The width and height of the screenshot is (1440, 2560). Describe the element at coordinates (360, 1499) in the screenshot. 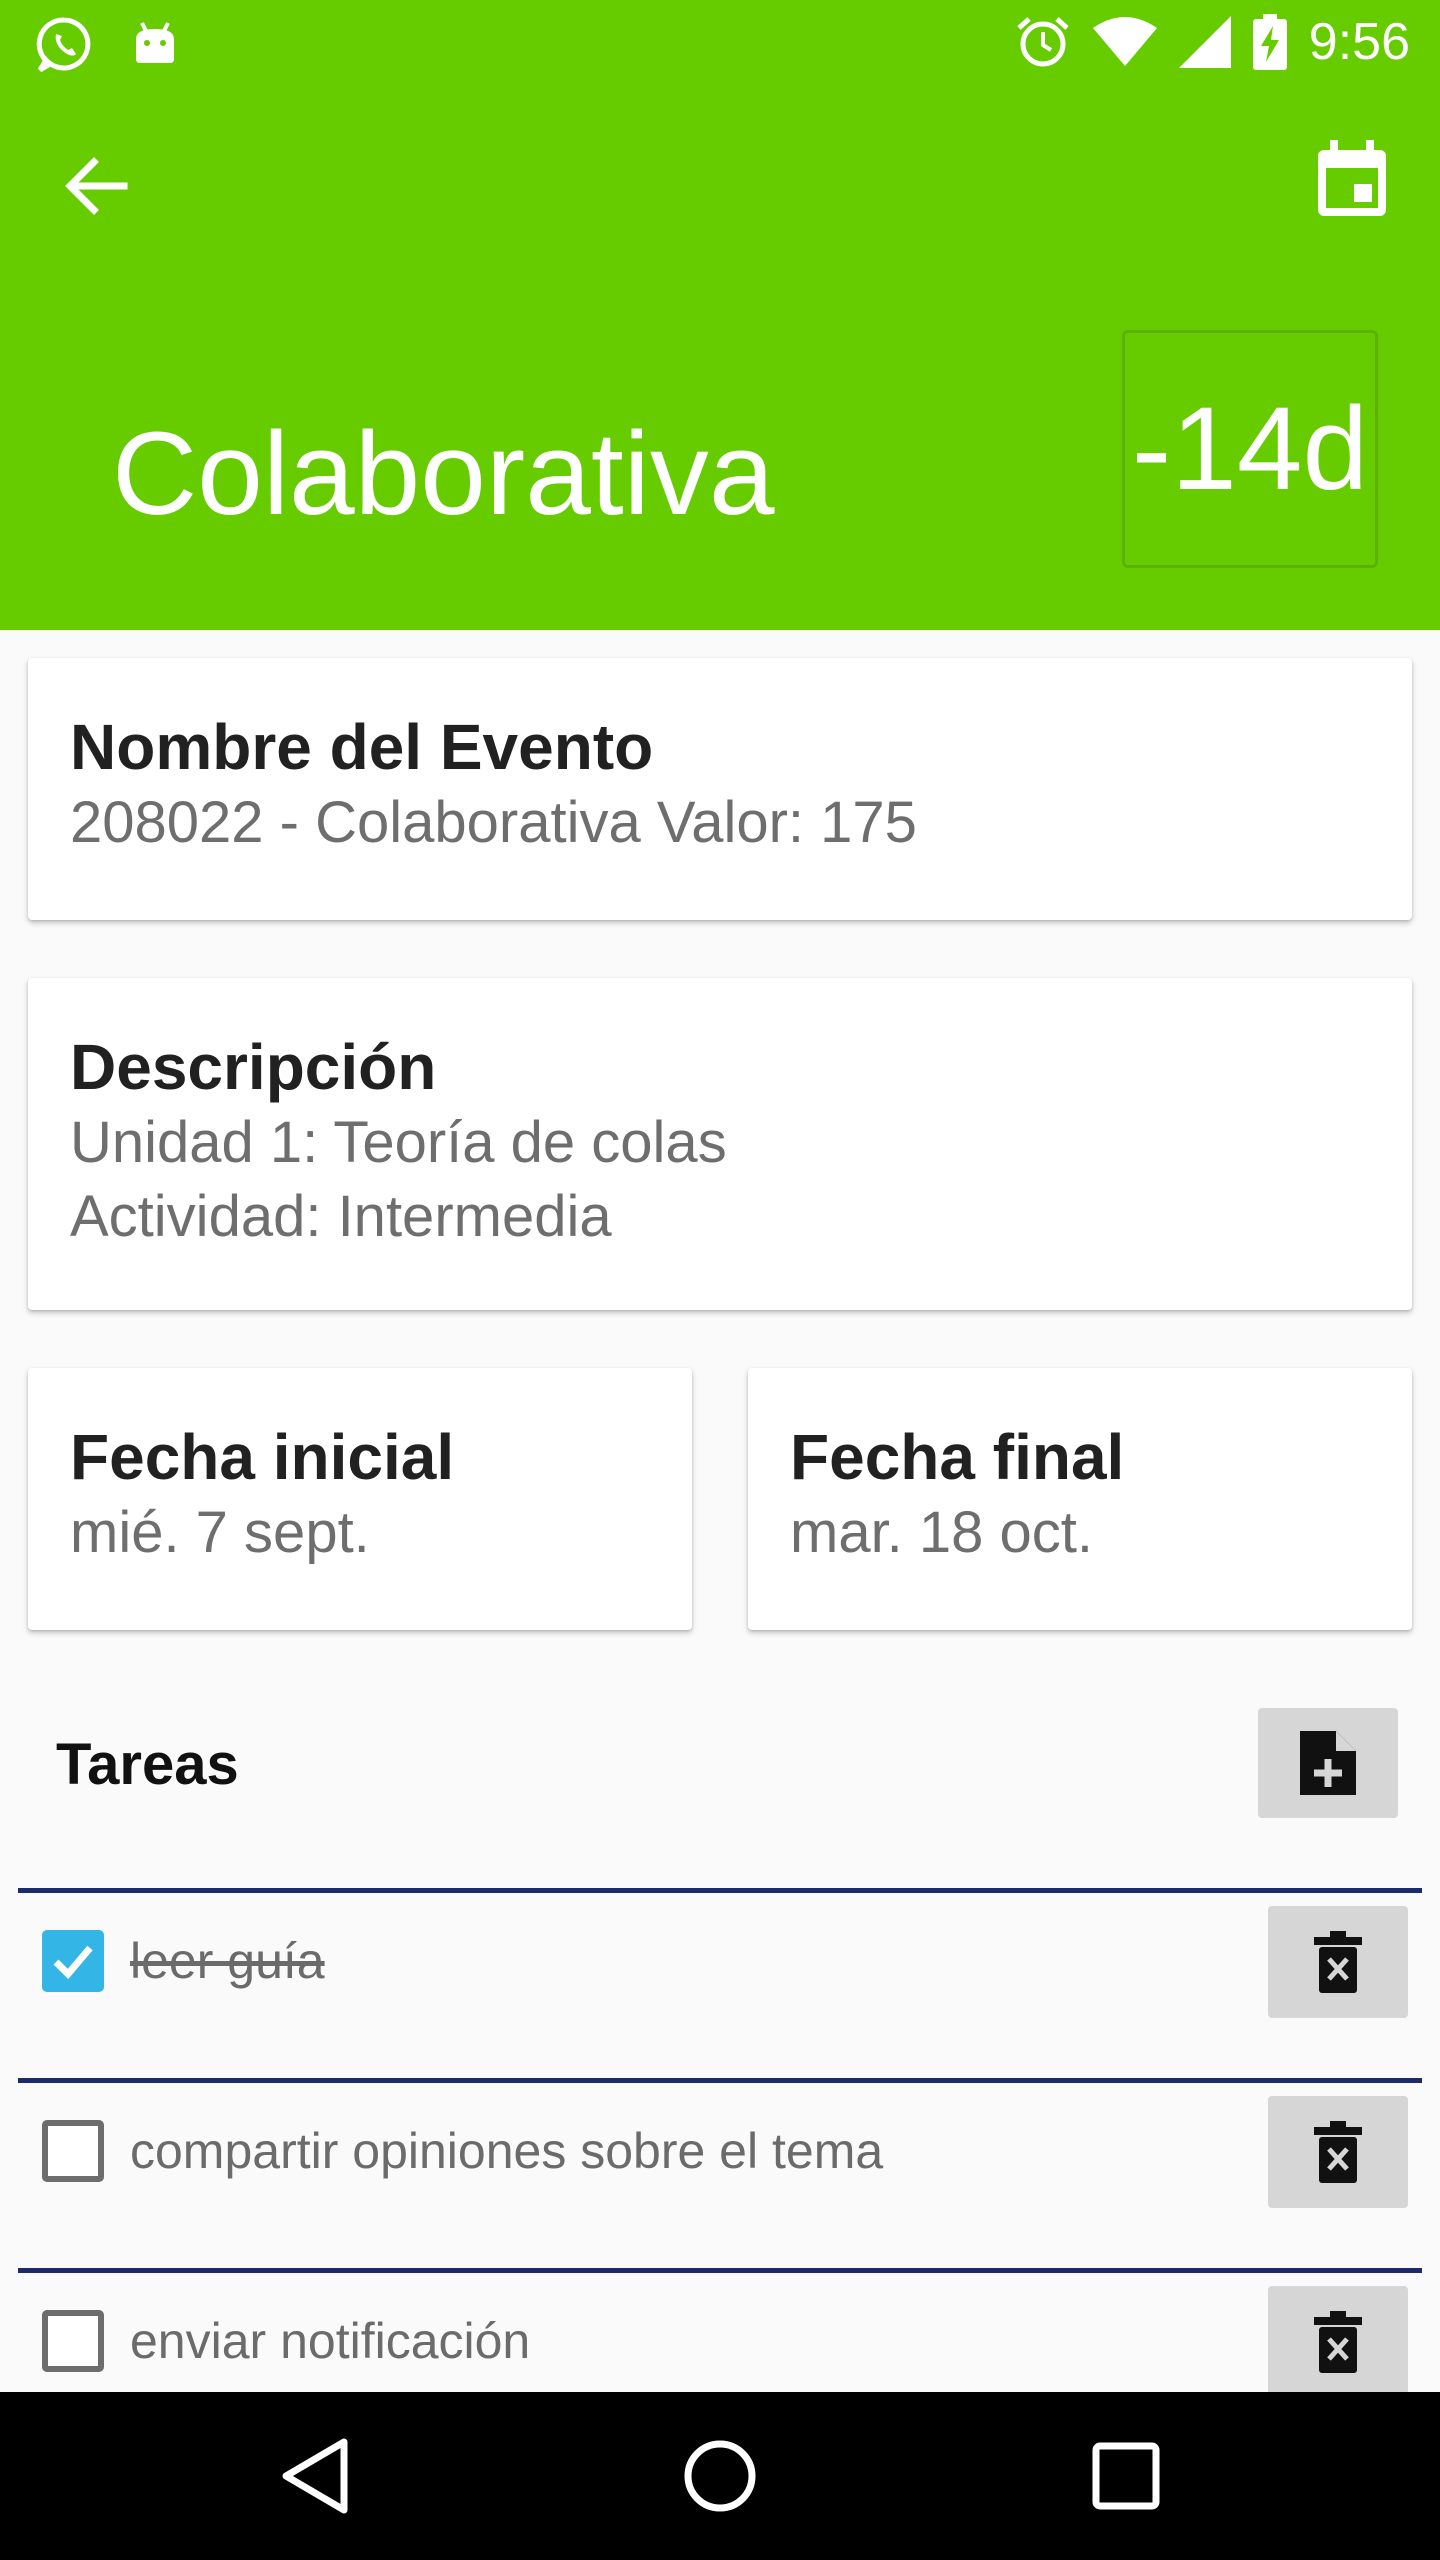

I see `start-date-card: Fecha inicial mié. 7 sept.` at that location.